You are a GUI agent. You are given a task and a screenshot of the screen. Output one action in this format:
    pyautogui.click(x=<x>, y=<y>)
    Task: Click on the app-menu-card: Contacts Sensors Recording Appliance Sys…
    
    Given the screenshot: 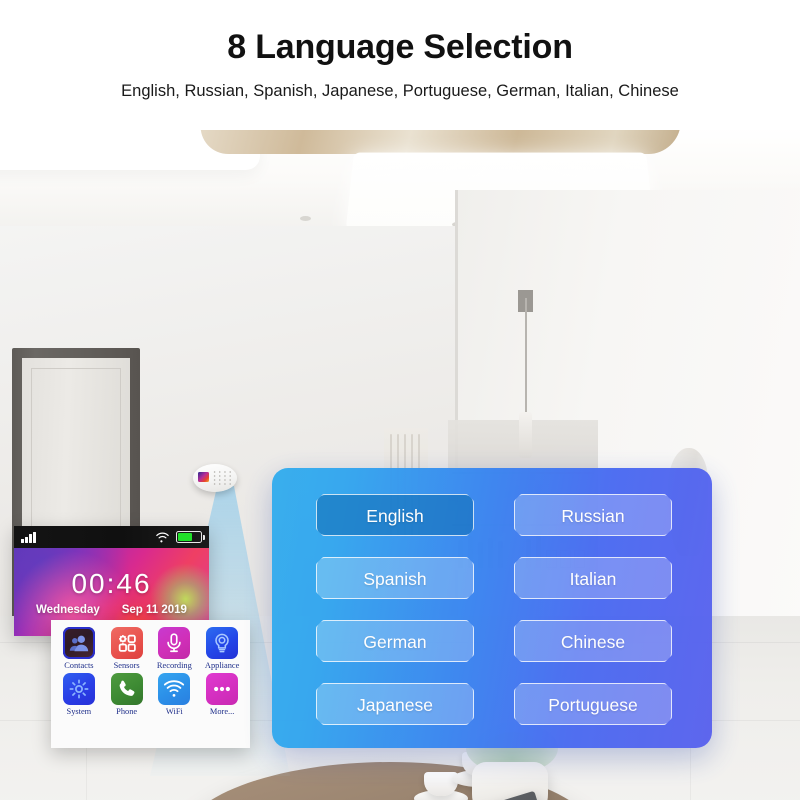 What is the action you would take?
    pyautogui.click(x=150, y=684)
    